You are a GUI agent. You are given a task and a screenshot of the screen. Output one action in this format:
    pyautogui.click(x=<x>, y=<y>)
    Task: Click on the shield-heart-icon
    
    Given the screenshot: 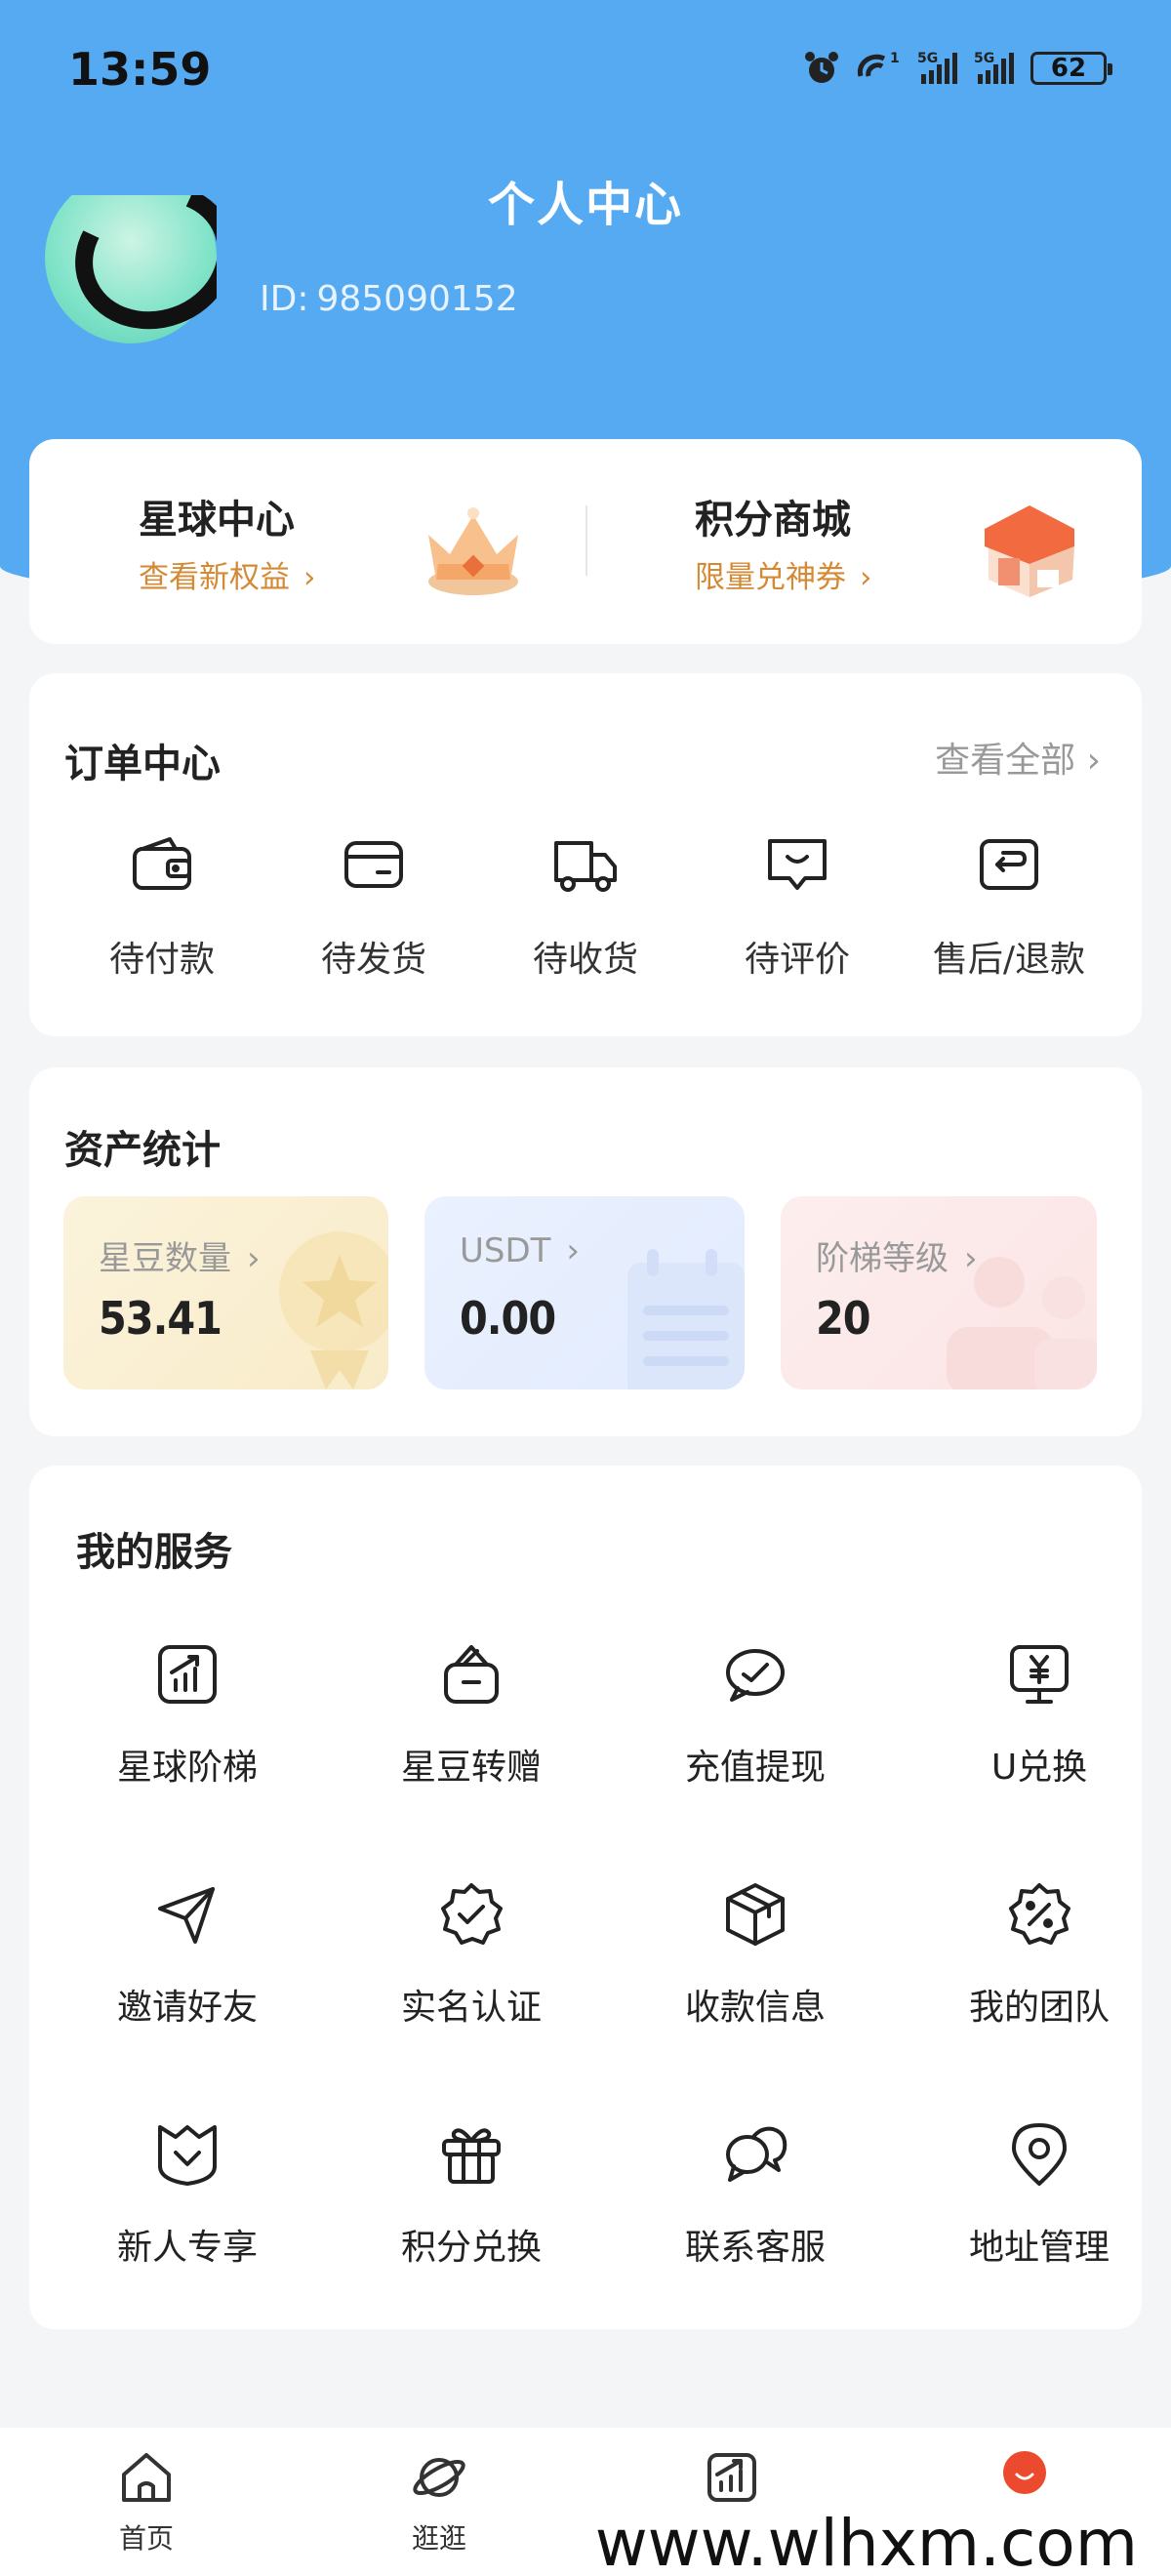 What is the action you would take?
    pyautogui.click(x=187, y=2155)
    